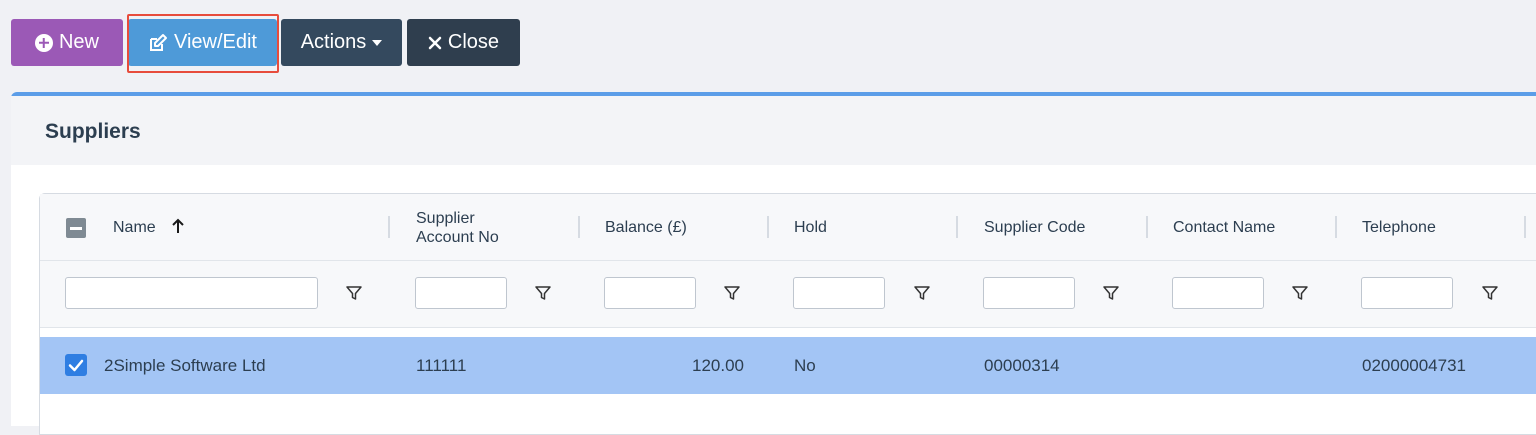 This screenshot has width=1536, height=435. I want to click on new-button: New, so click(67, 42).